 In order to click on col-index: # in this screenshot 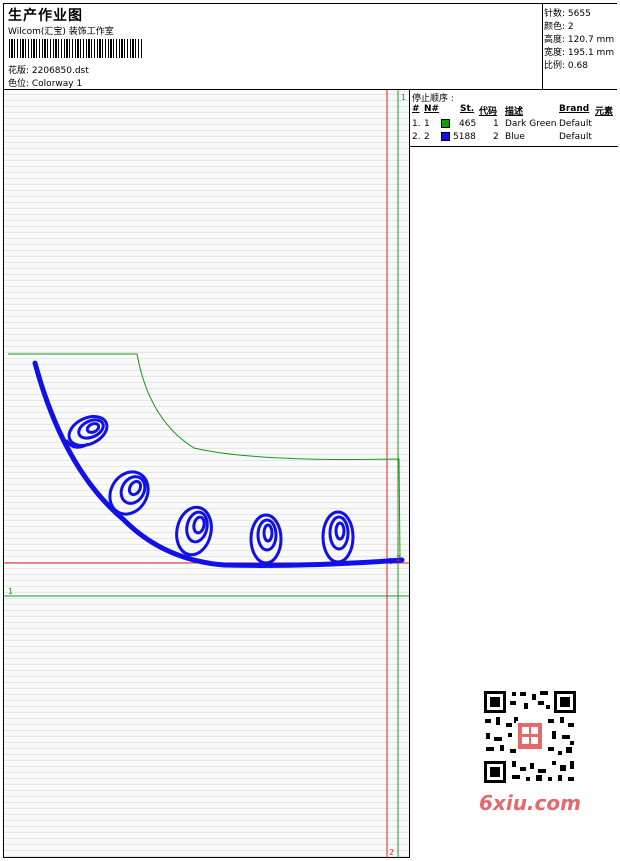, I will do `click(416, 109)`.